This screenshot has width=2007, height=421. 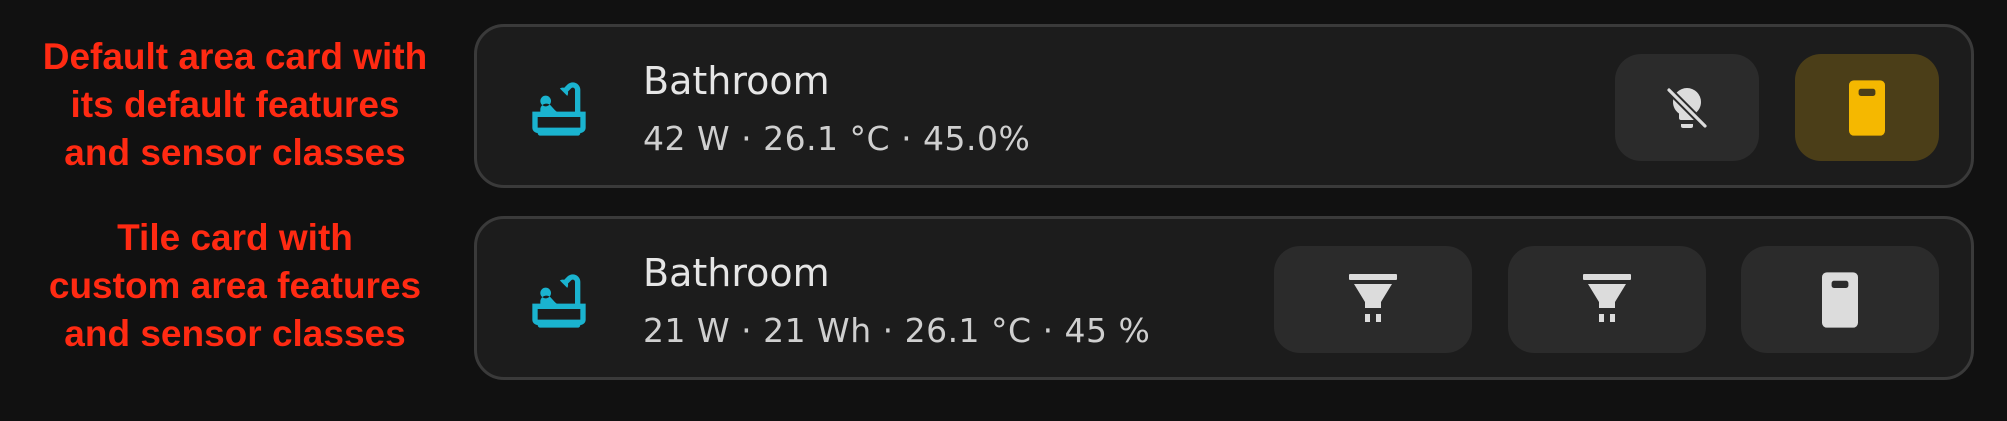 I want to click on lights-off-toggle-button, so click(x=1687, y=107).